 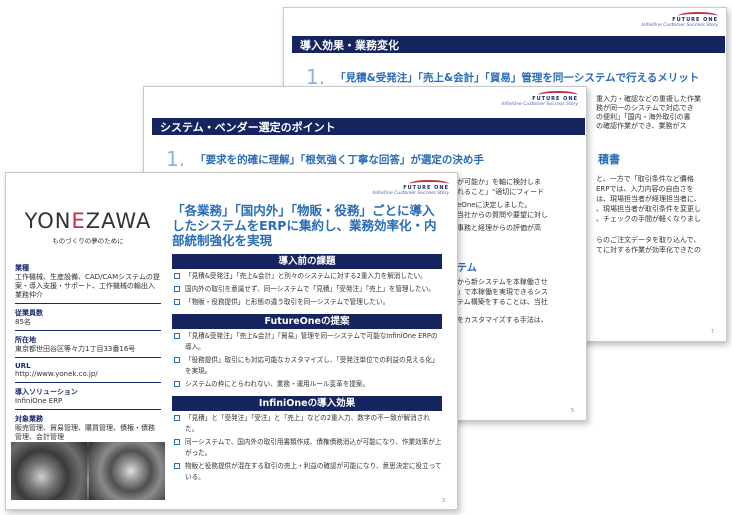 I want to click on info-label: 導入ソリューション, so click(x=46, y=392).